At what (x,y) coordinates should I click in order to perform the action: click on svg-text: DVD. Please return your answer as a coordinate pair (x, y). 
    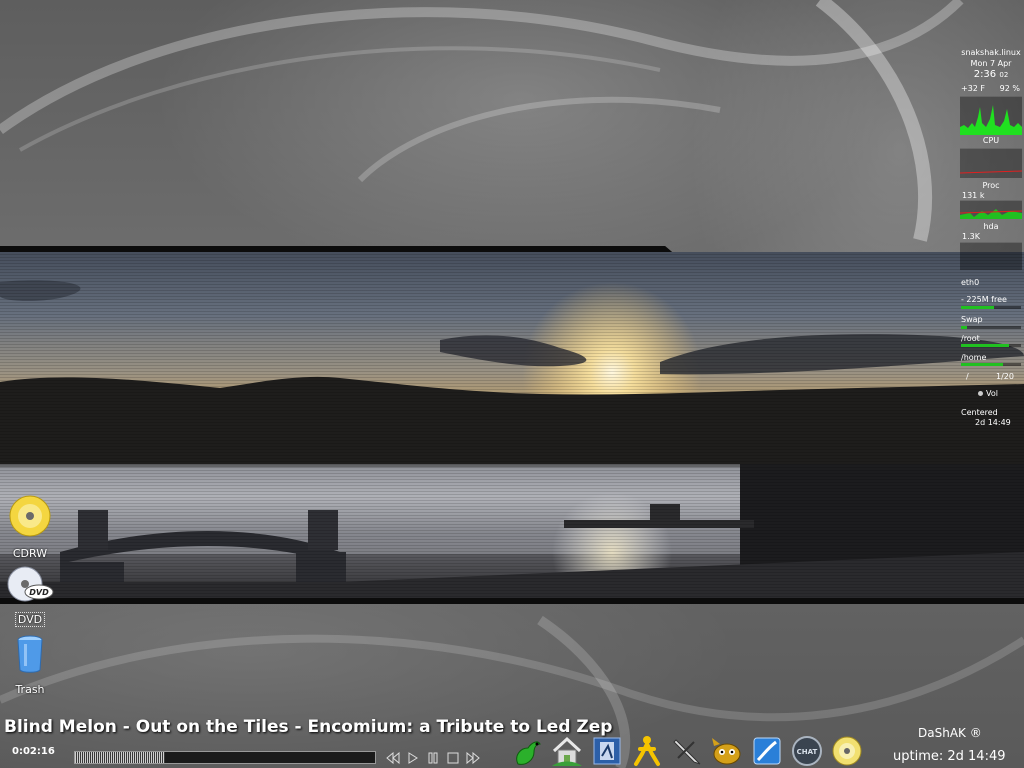
    Looking at the image, I should click on (39, 592).